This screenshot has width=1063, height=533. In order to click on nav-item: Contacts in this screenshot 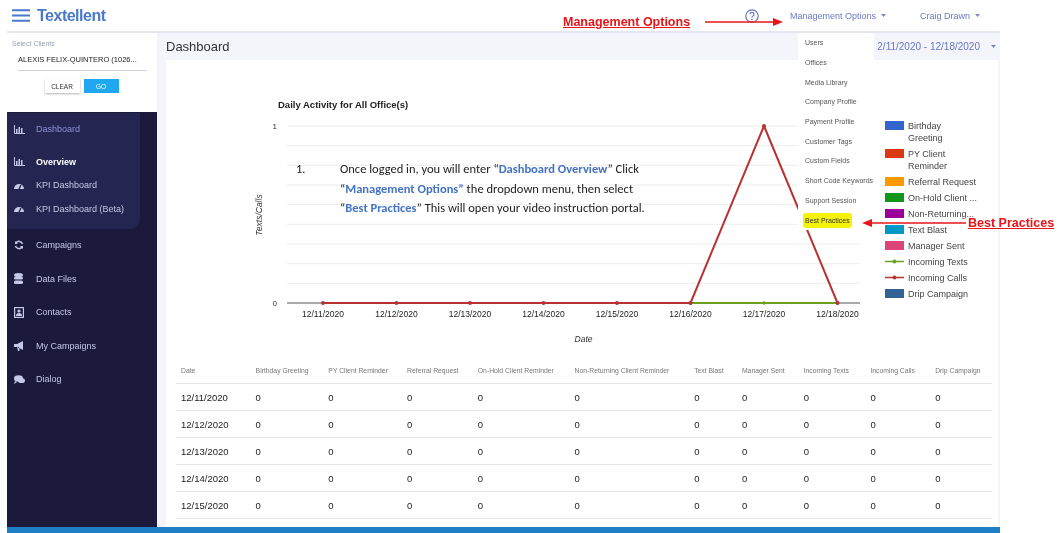, I will do `click(82, 312)`.